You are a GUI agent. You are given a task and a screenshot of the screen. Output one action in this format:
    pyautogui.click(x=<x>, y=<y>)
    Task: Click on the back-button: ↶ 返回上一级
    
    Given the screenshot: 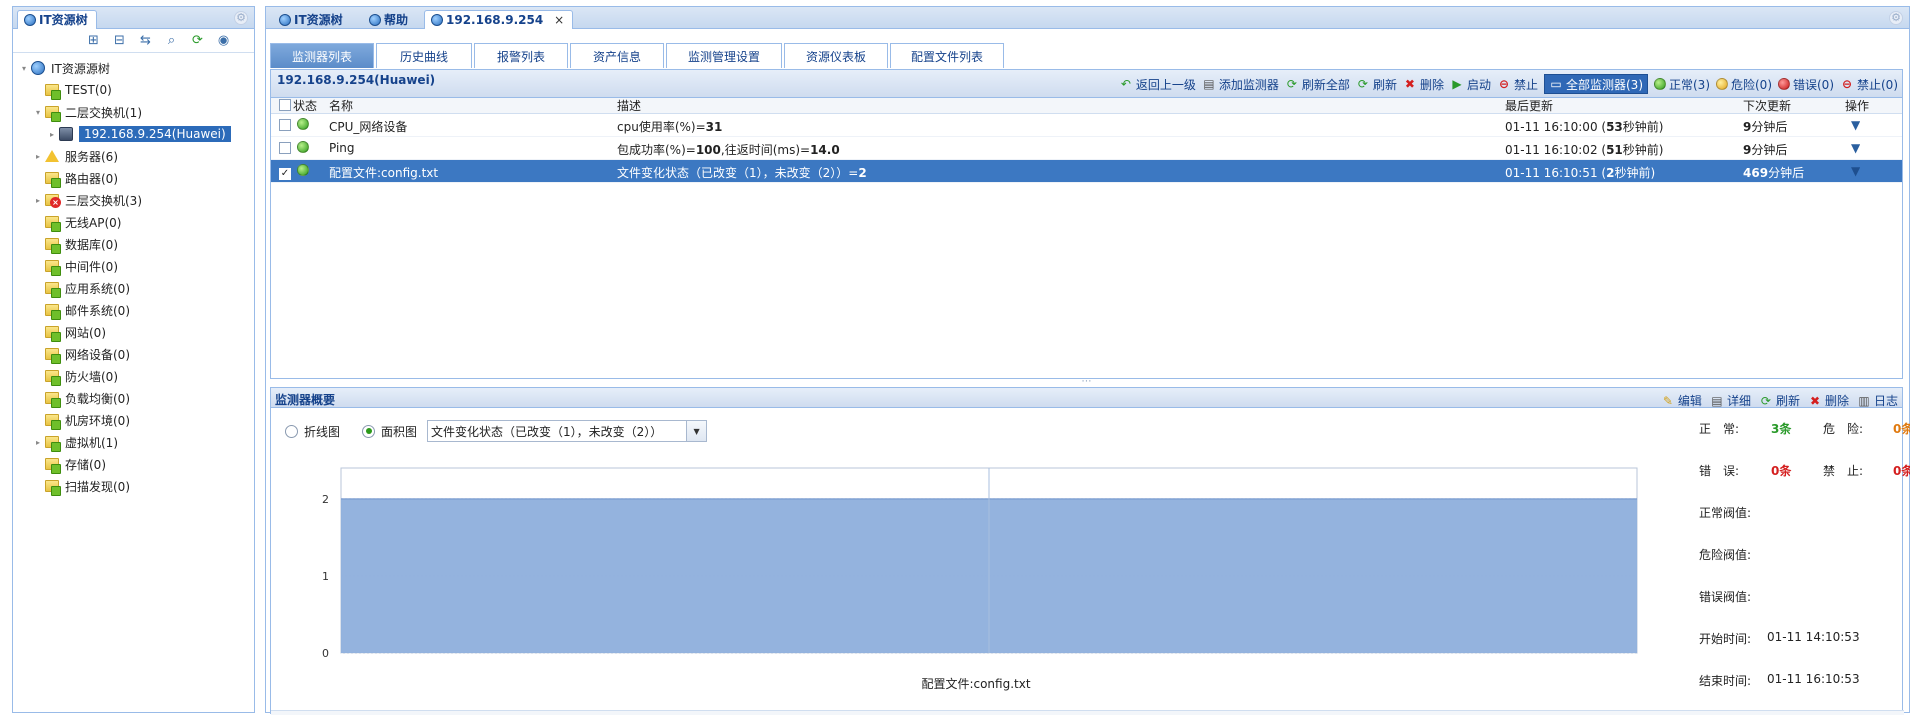 What is the action you would take?
    pyautogui.click(x=1157, y=84)
    